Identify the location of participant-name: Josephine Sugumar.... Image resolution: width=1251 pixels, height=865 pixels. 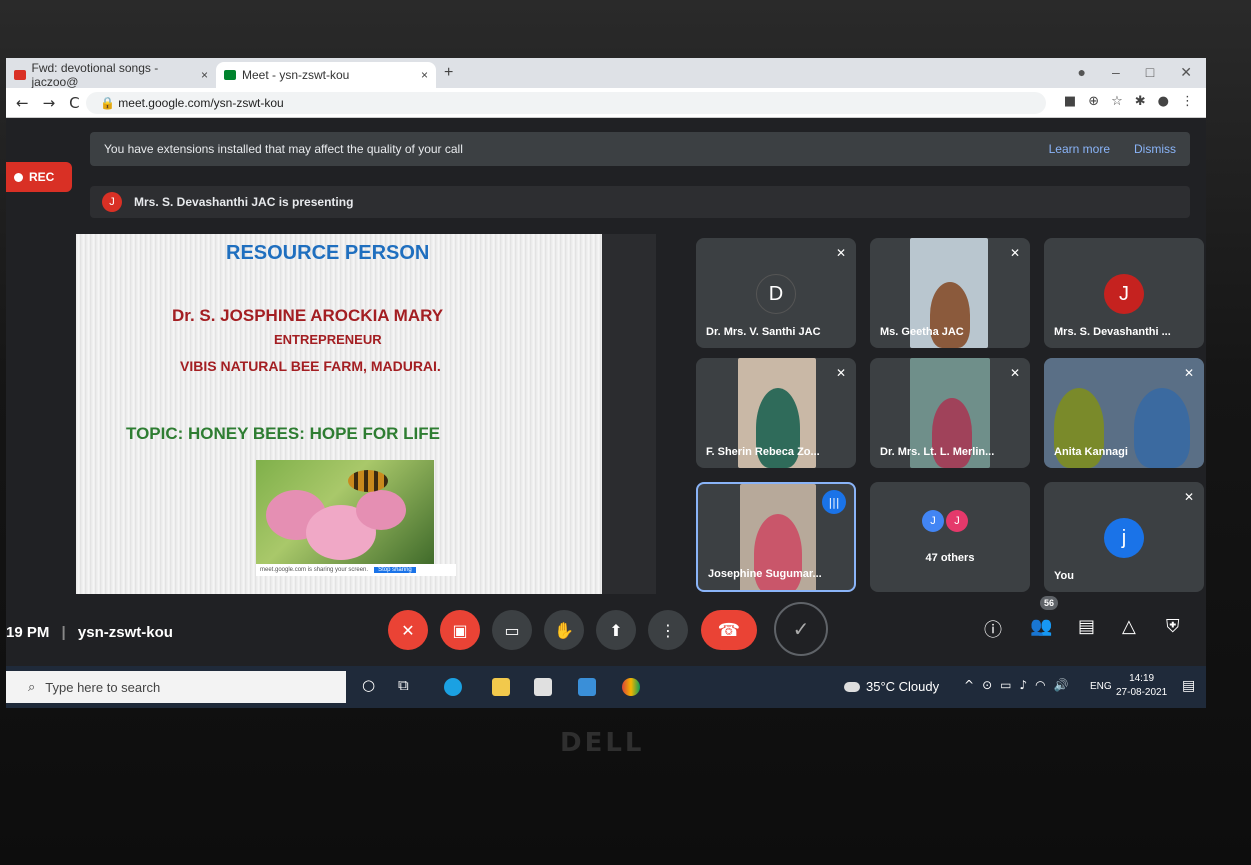
(765, 574).